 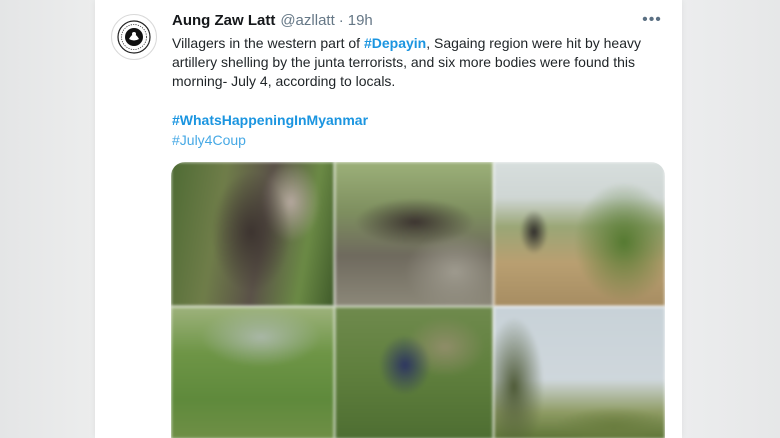 I want to click on hashtag-line-1: #WhatsHappeningInMyanmar, so click(x=270, y=120).